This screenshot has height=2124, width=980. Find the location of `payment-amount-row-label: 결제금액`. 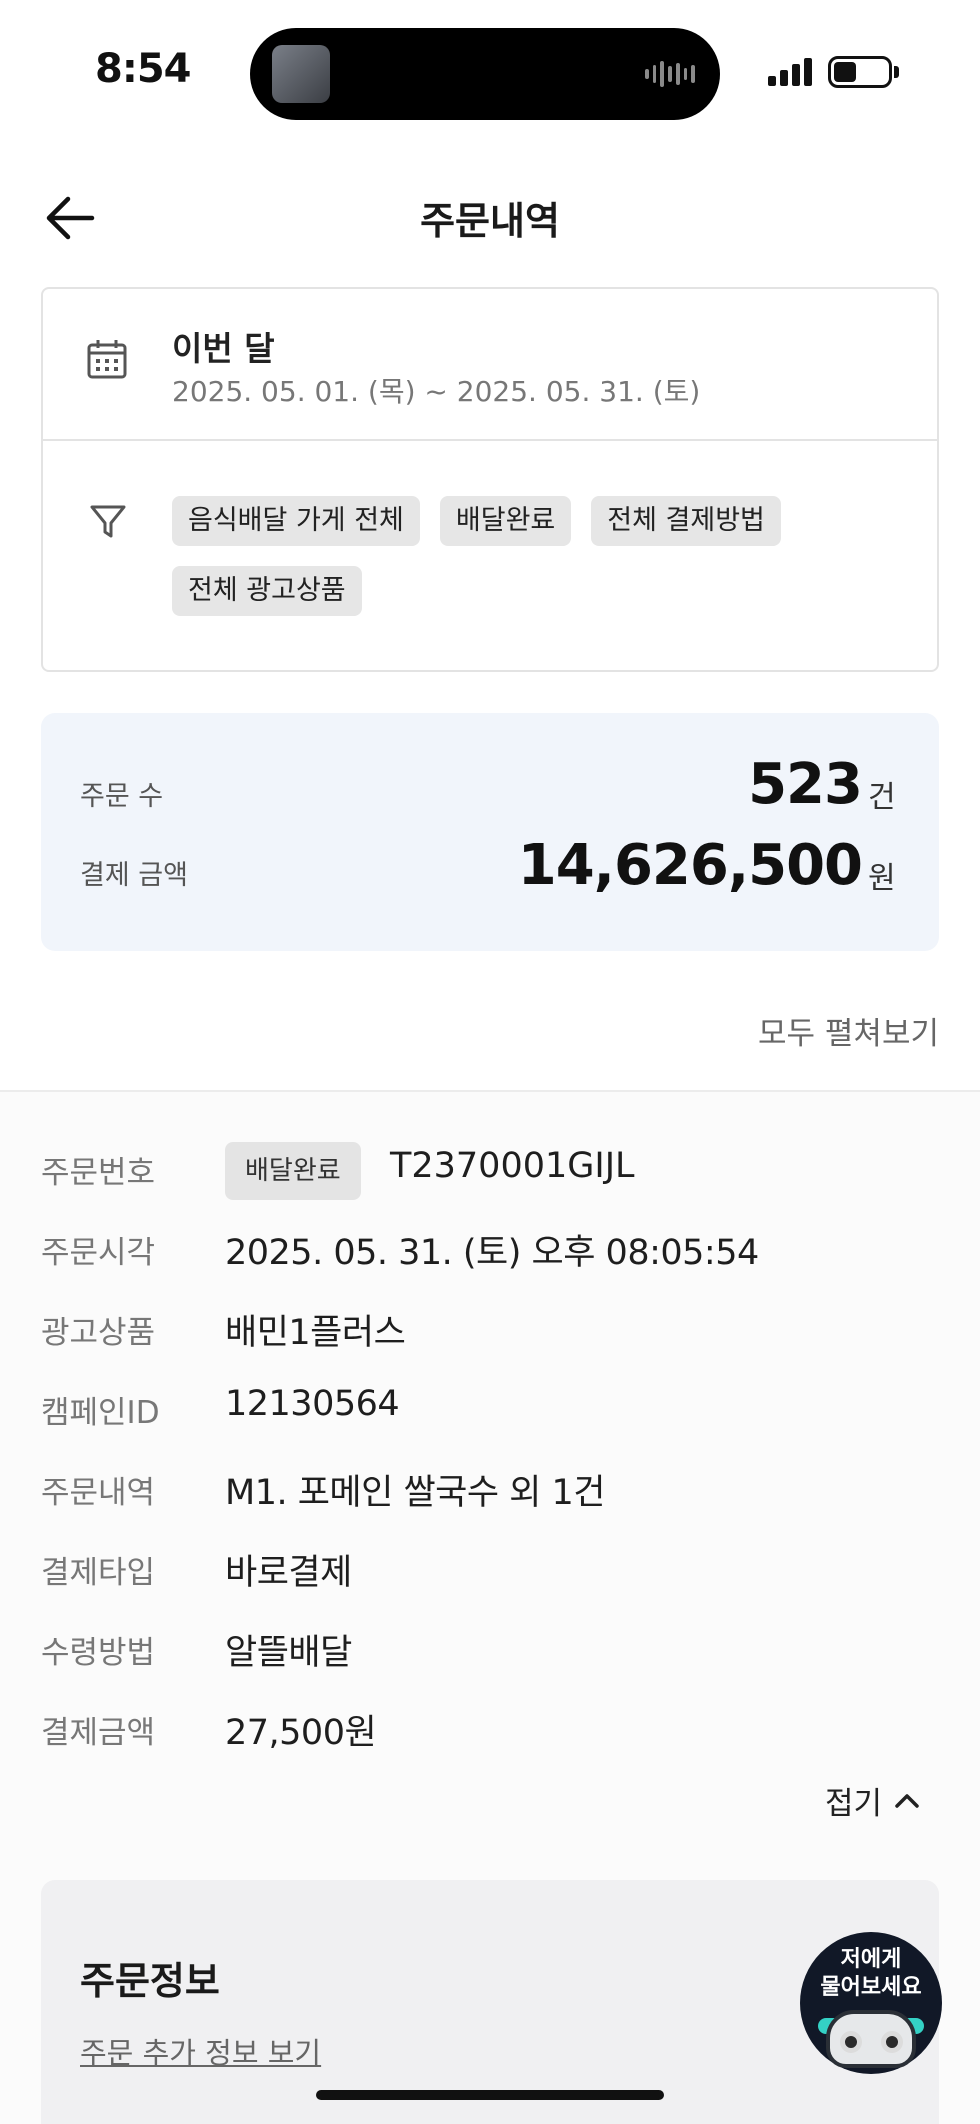

payment-amount-row-label: 결제금액 is located at coordinates (98, 1733).